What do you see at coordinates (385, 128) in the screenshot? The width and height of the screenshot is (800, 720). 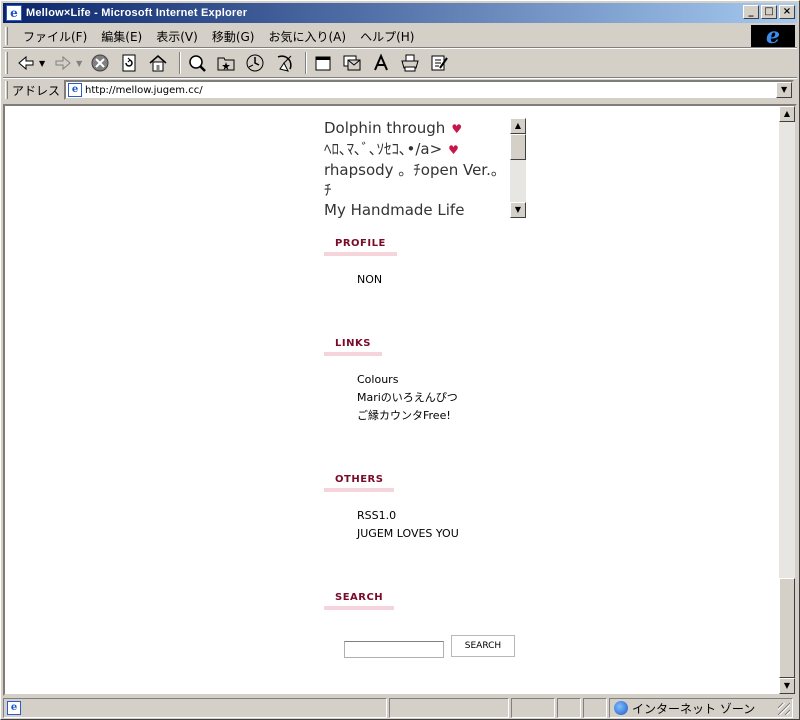 I see `list-item-label: Dolphin through` at bounding box center [385, 128].